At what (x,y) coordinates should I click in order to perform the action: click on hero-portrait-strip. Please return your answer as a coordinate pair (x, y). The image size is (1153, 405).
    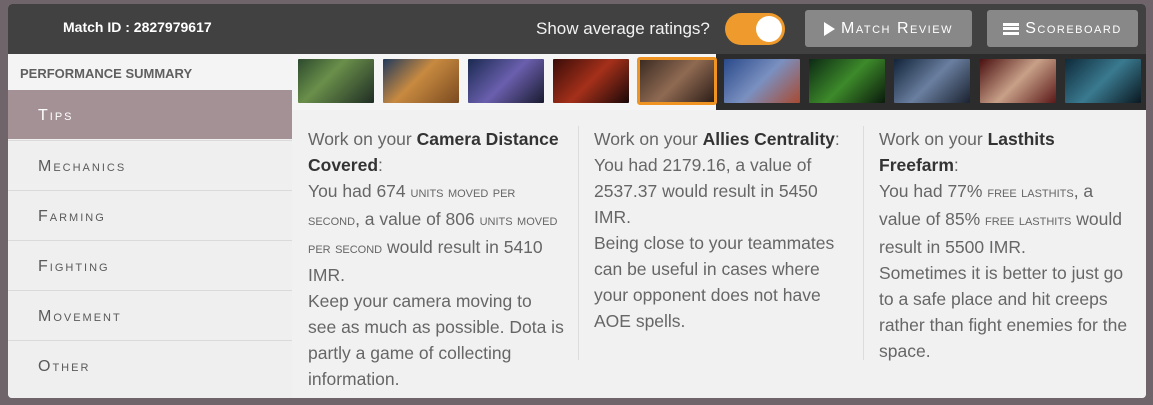
    Looking at the image, I should click on (719, 82).